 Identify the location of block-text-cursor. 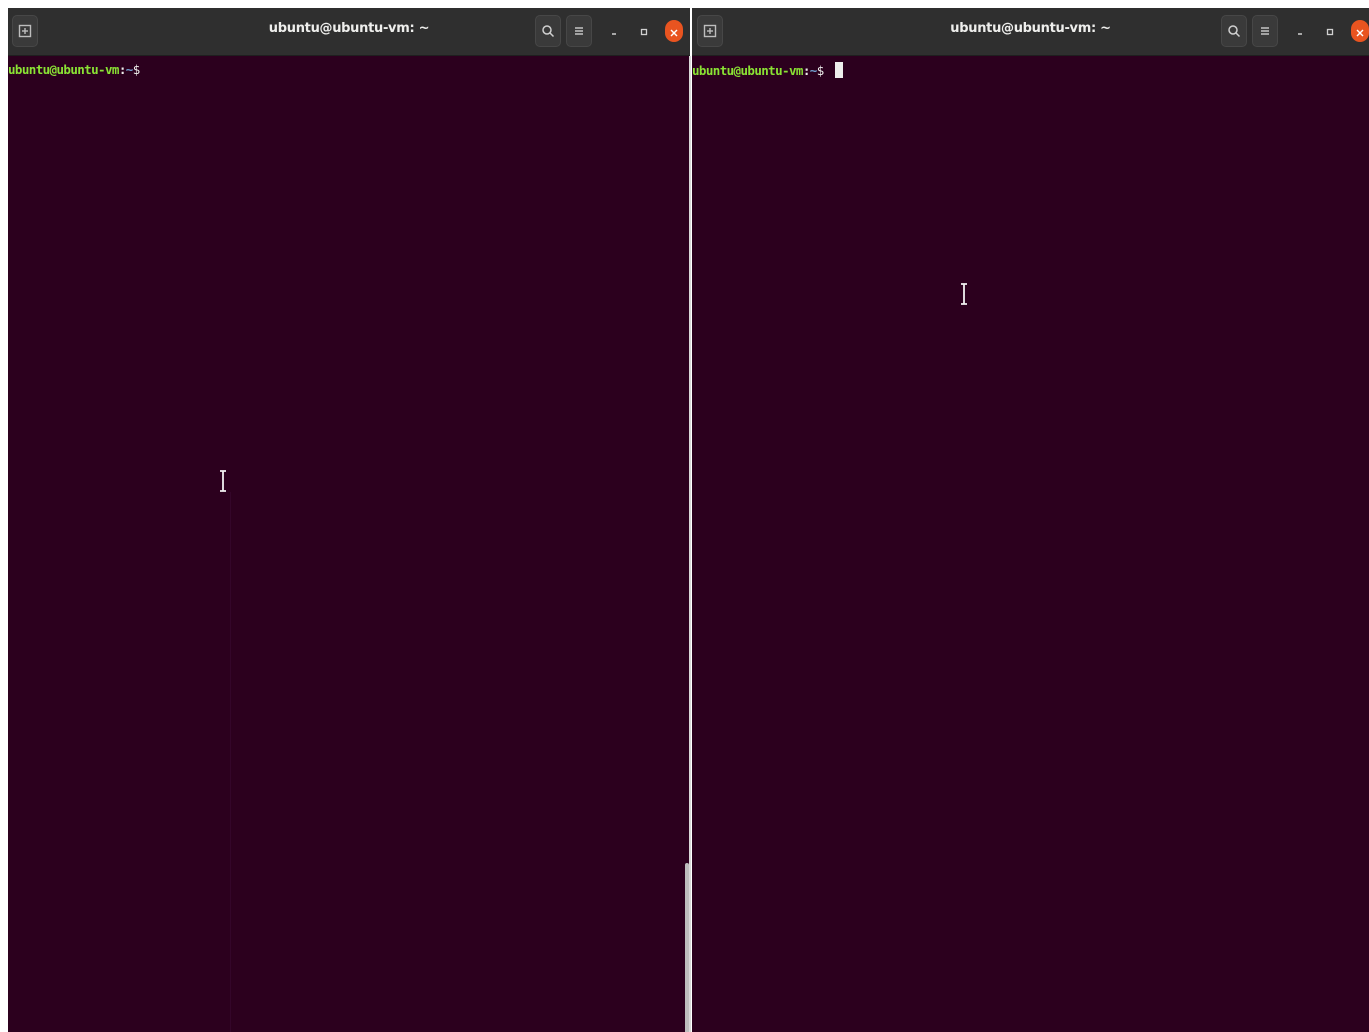
(838, 70).